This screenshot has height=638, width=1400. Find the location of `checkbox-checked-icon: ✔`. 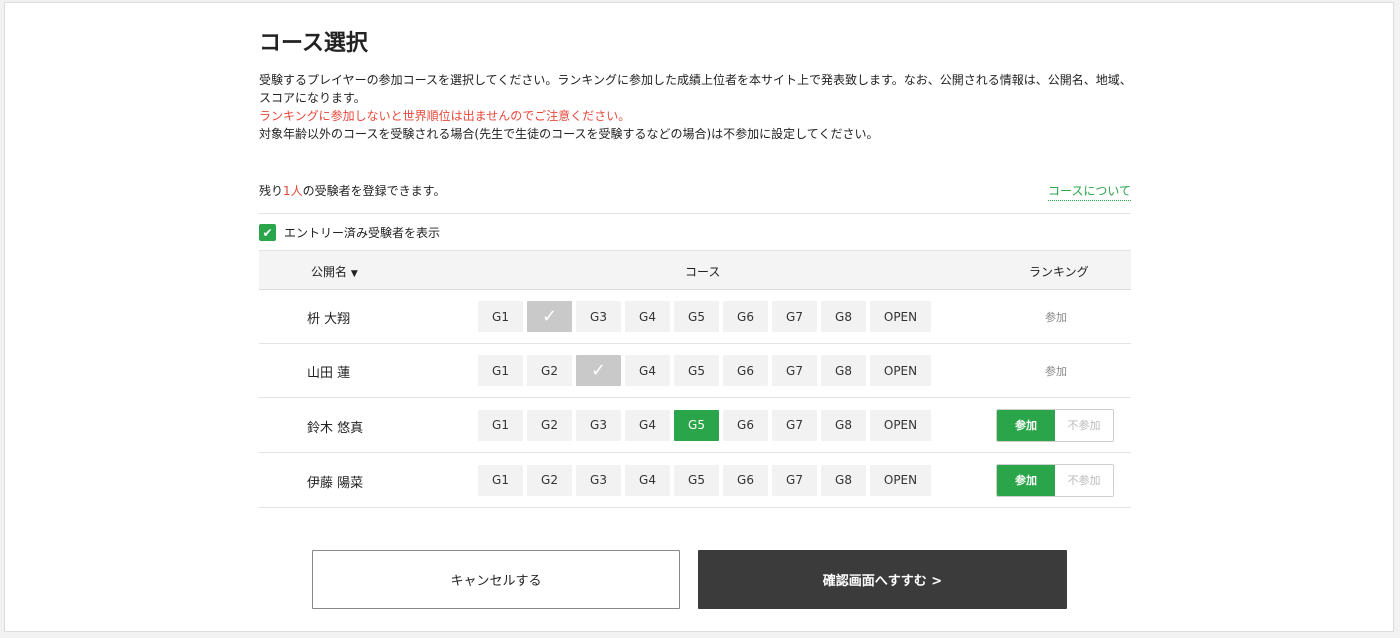

checkbox-checked-icon: ✔ is located at coordinates (267, 232).